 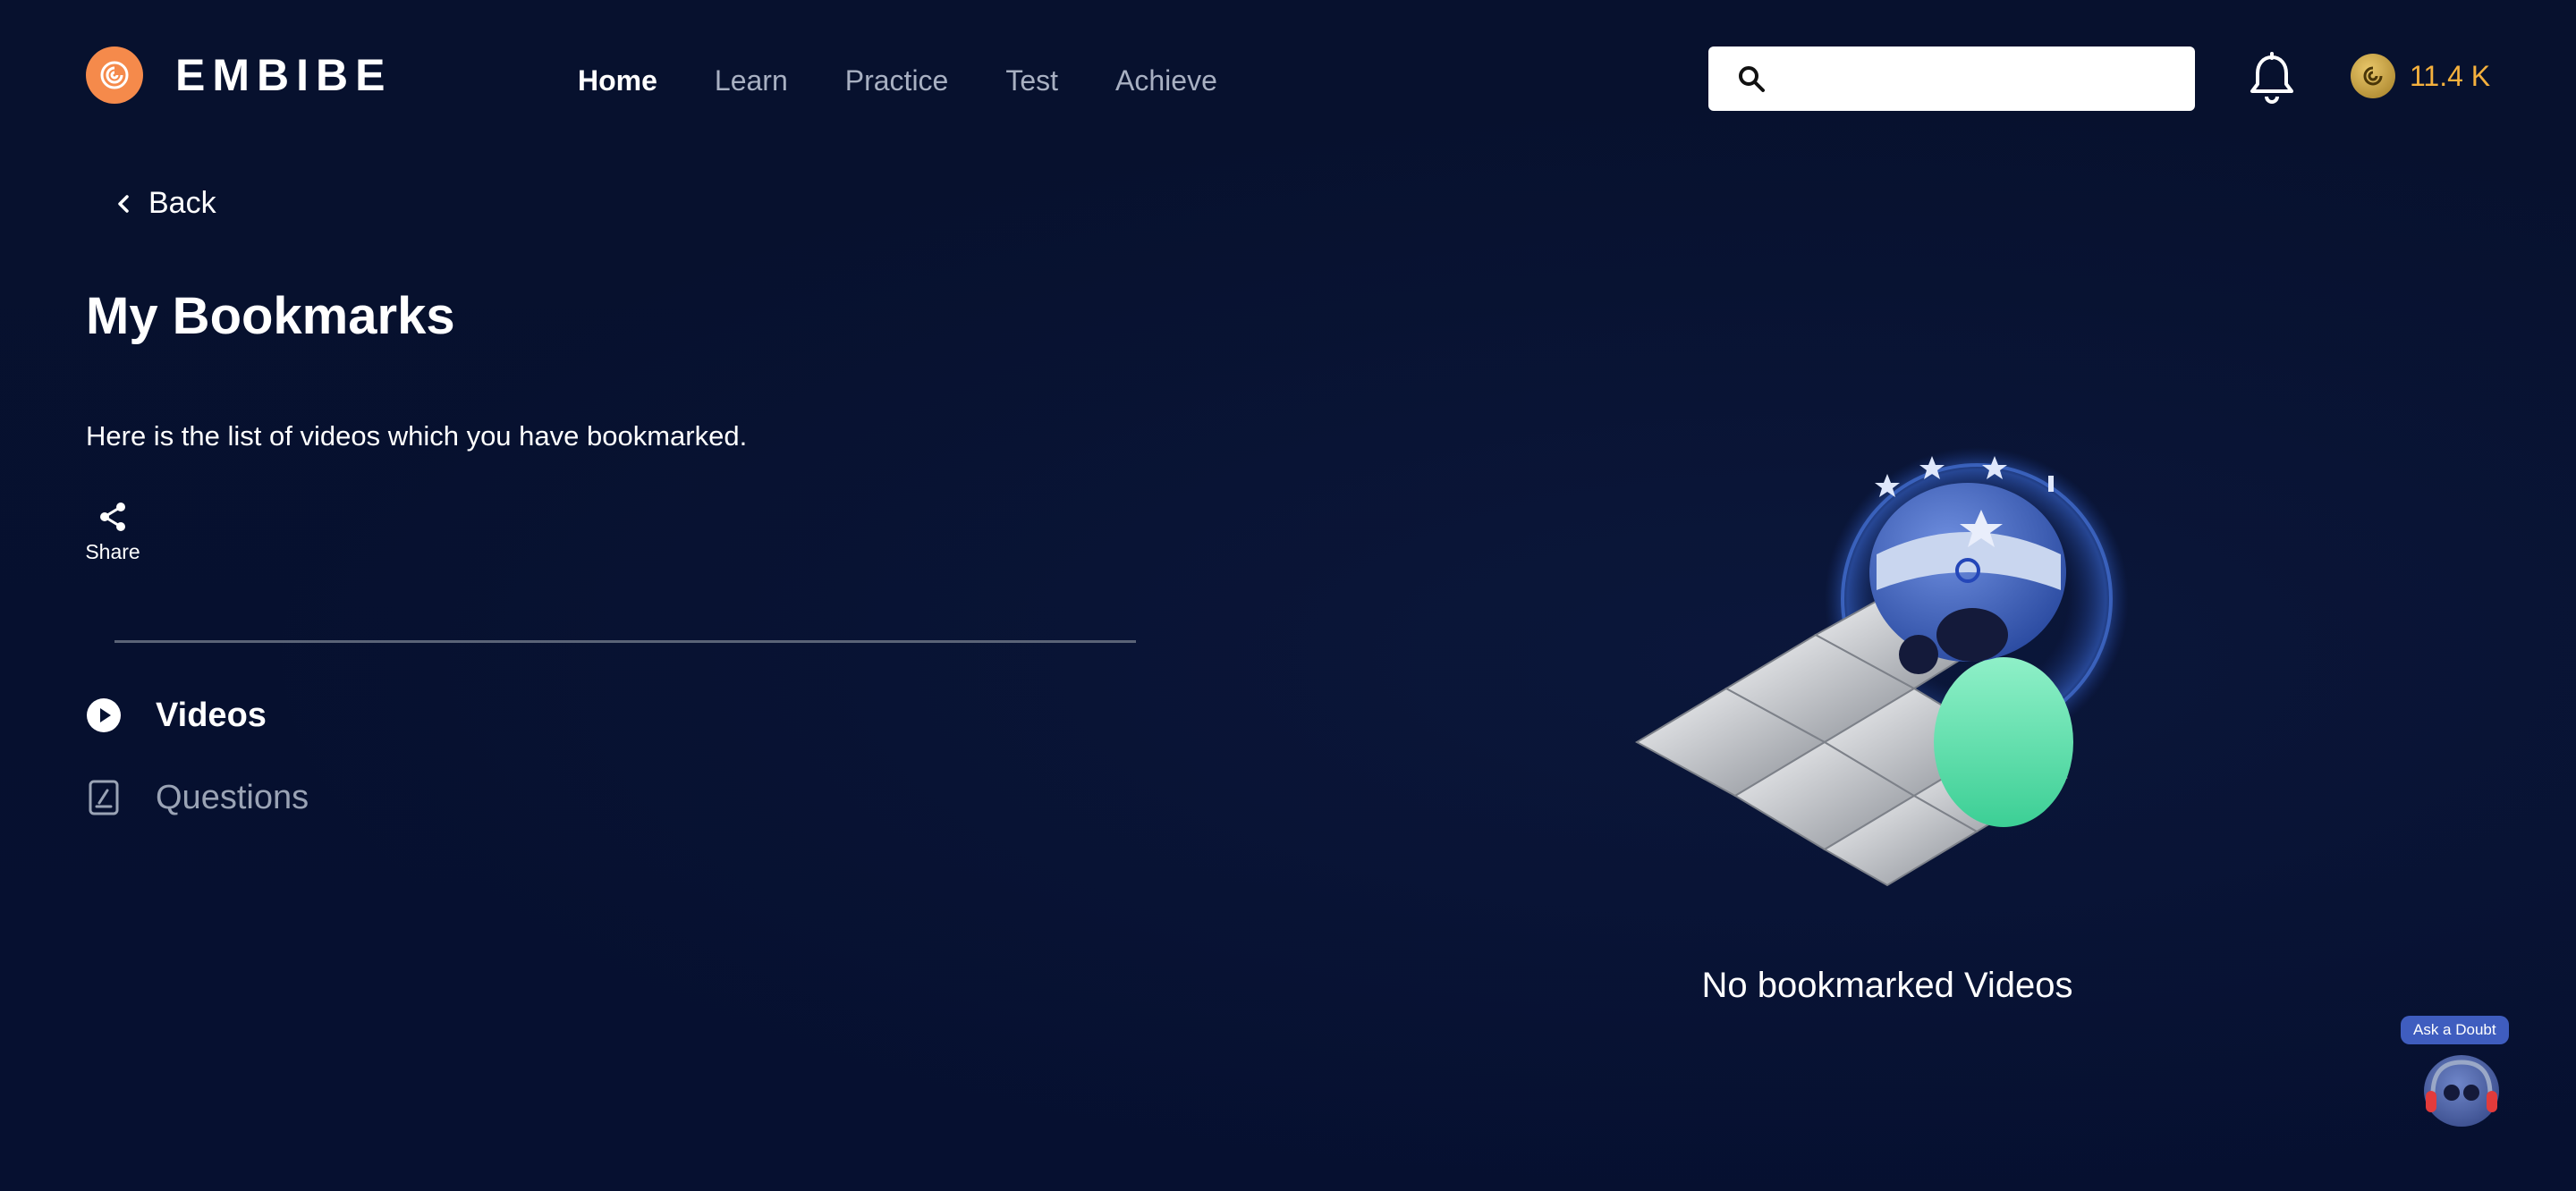 What do you see at coordinates (104, 797) in the screenshot?
I see `question-sheet-icon` at bounding box center [104, 797].